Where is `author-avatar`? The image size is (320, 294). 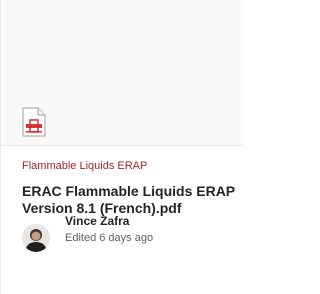
author-avatar is located at coordinates (36, 238).